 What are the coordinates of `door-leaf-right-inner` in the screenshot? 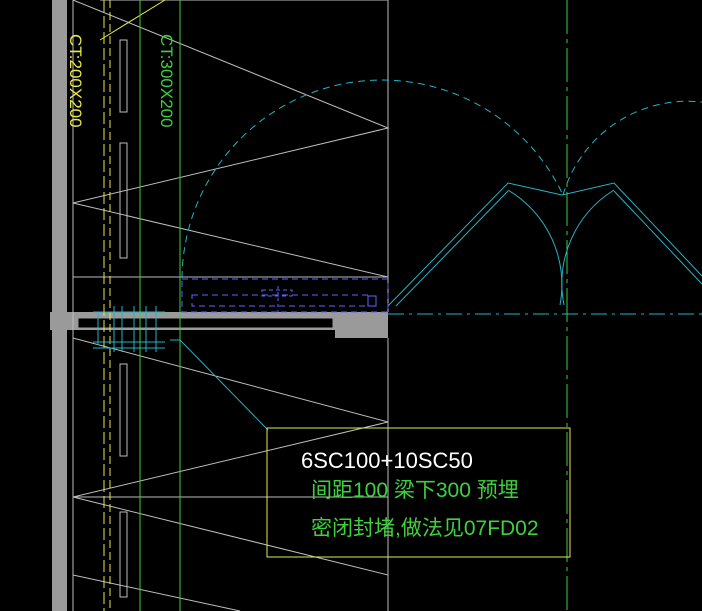 It's located at (657, 237).